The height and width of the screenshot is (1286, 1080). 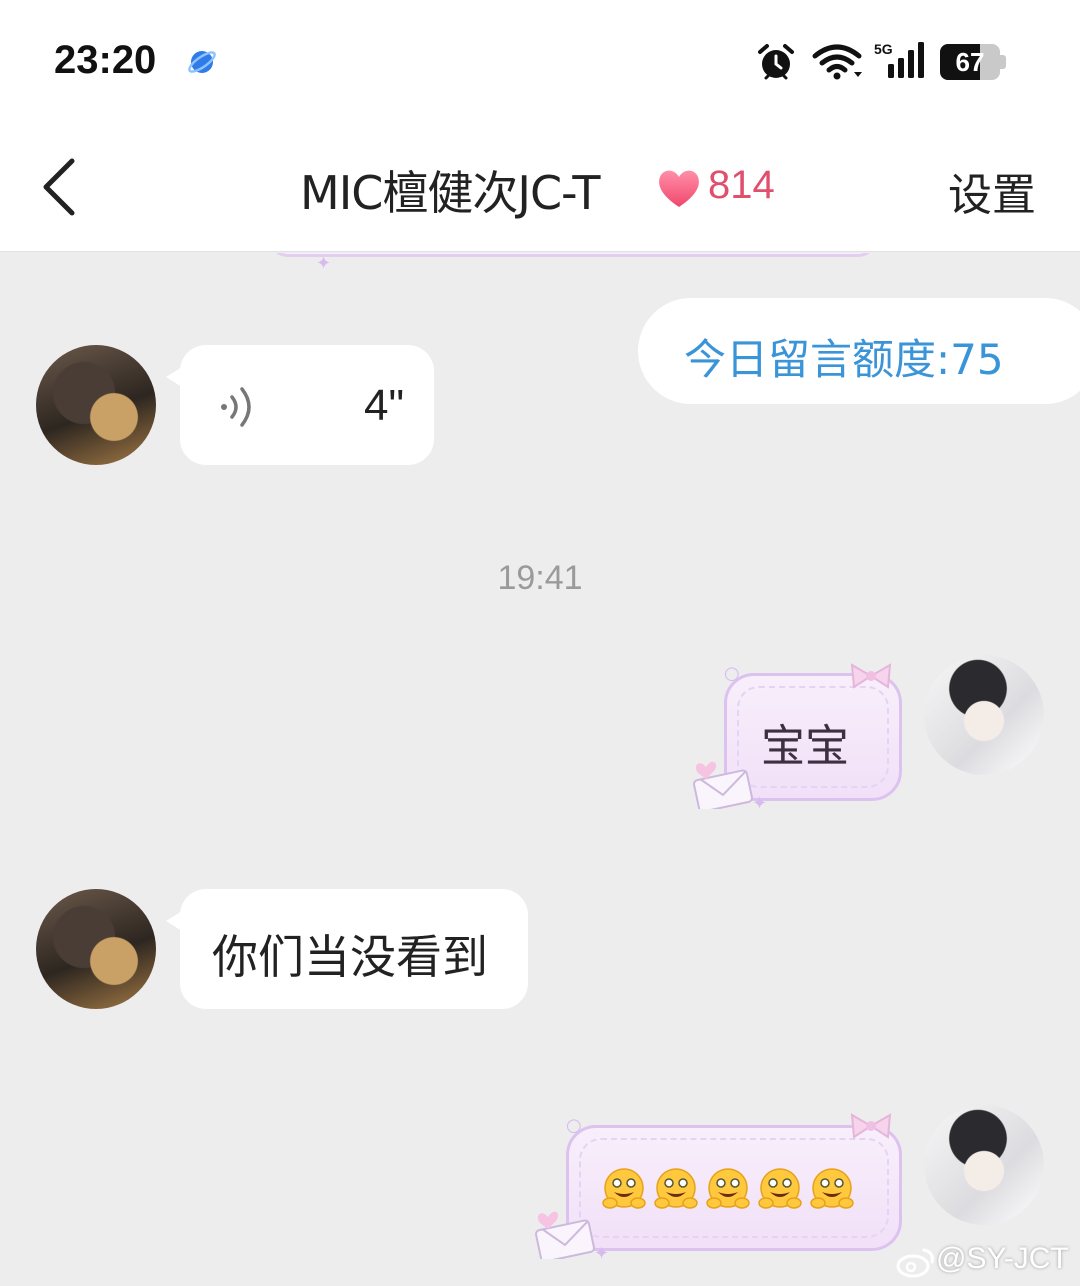 I want to click on voice-wave-icon, so click(x=236, y=407).